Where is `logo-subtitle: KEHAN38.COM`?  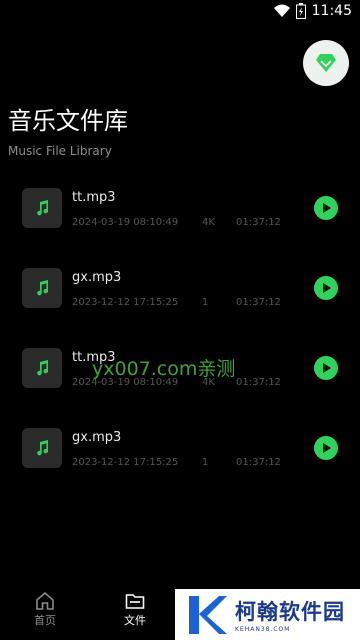
logo-subtitle: KEHAN38.COM is located at coordinates (263, 629).